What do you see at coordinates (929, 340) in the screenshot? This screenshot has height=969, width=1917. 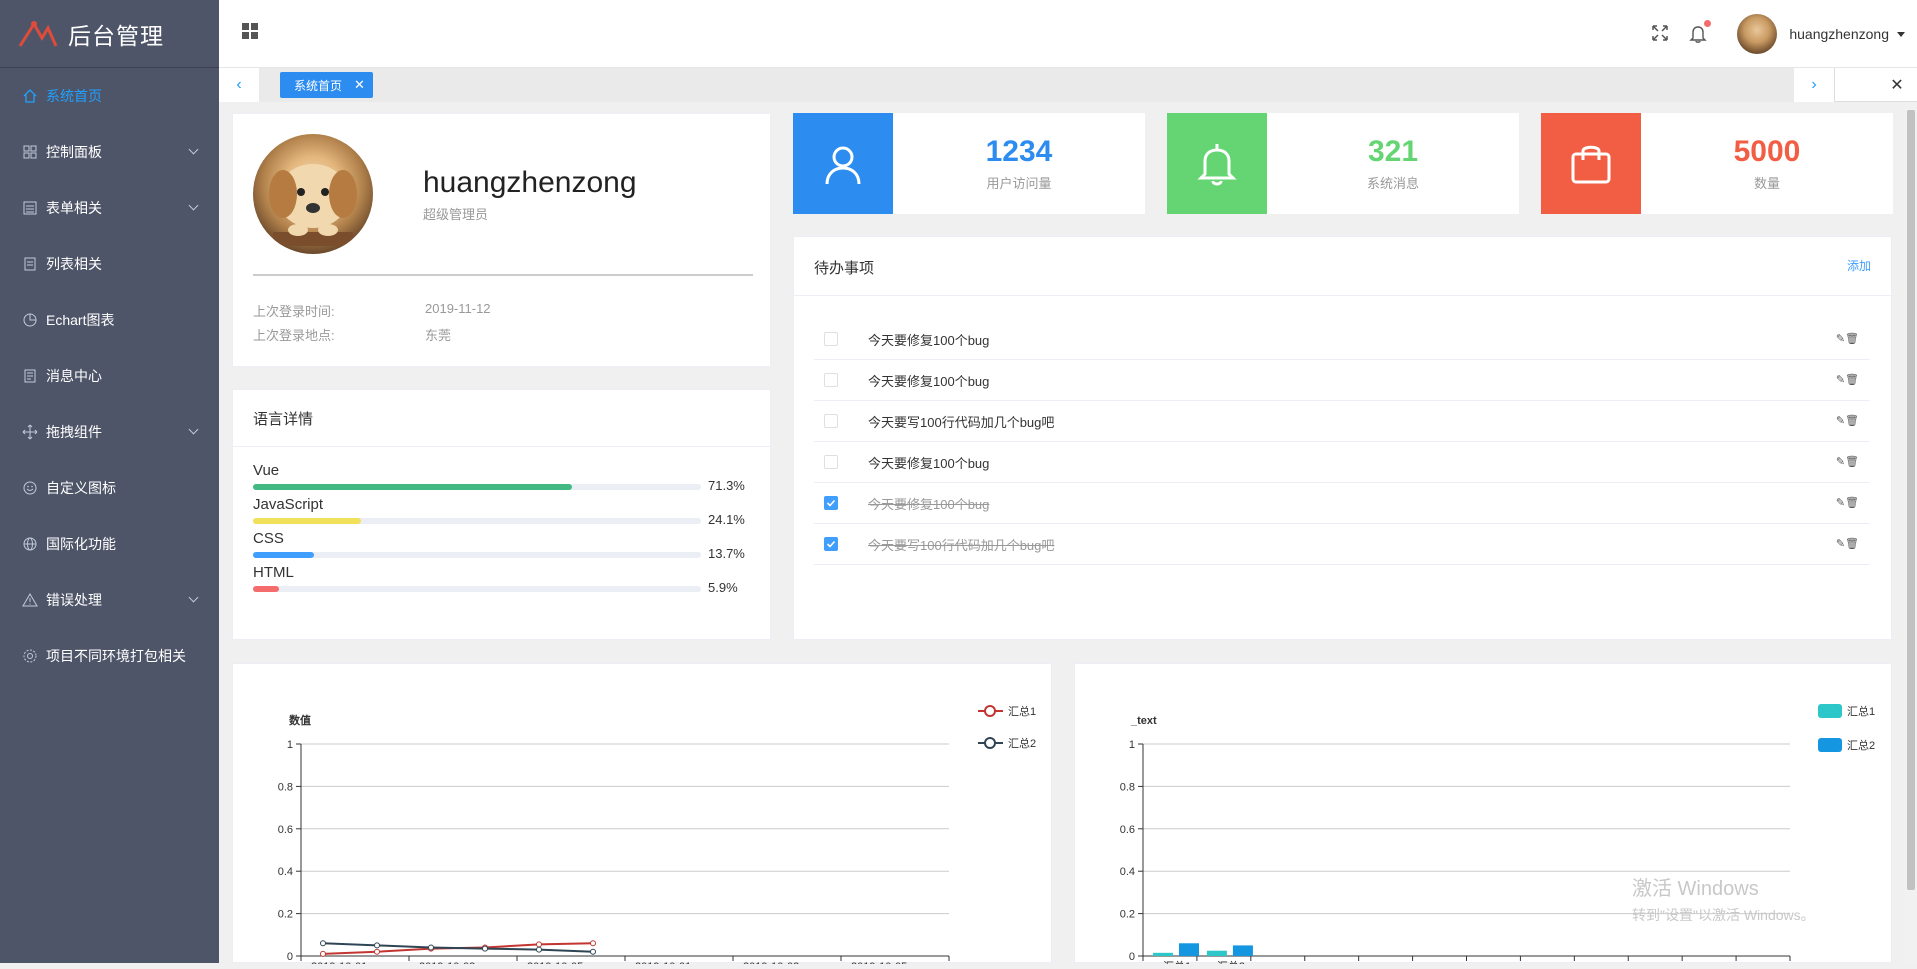 I see `todo-text: 今天要修复100个bug` at bounding box center [929, 340].